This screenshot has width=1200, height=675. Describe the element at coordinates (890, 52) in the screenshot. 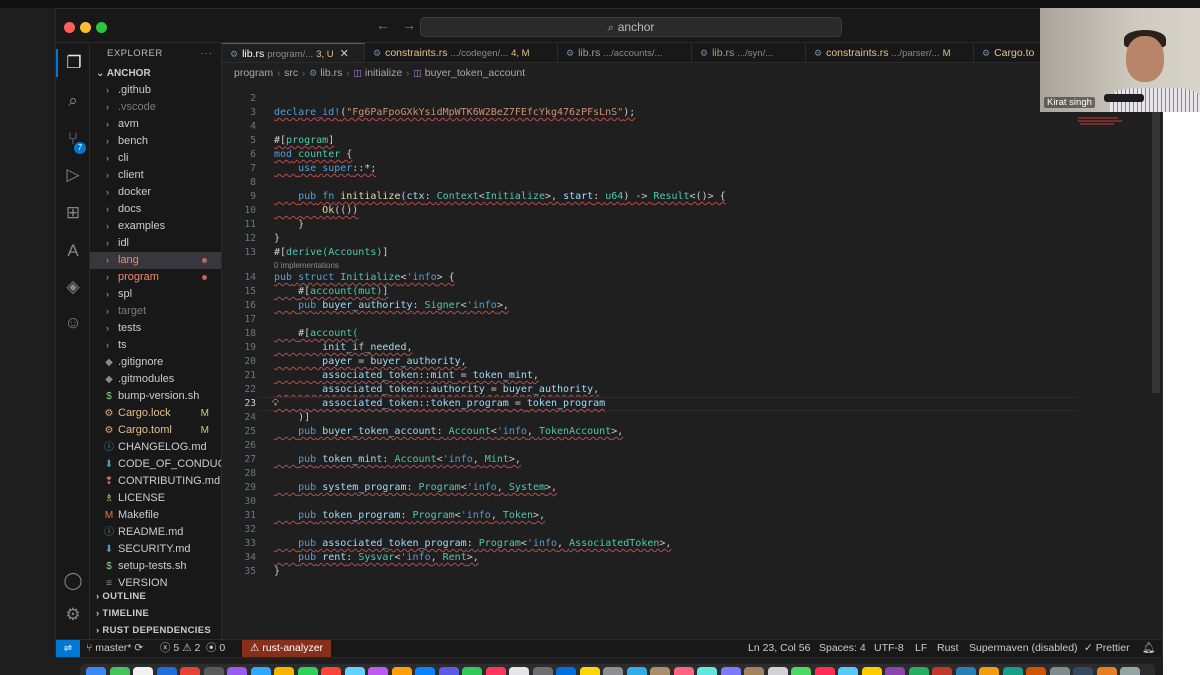

I see `editor-tab: ⚙ constraints.rs .../parser/... M` at that location.